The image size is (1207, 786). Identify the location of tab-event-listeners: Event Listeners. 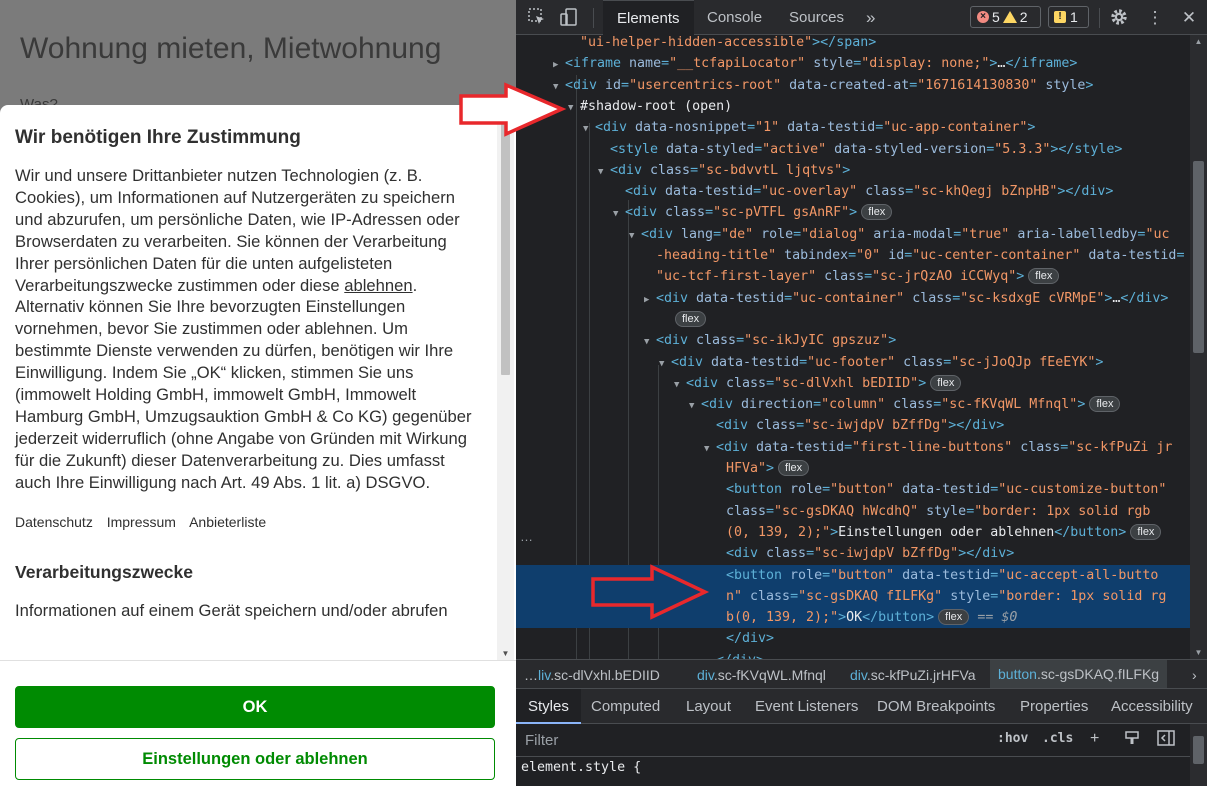
(806, 706).